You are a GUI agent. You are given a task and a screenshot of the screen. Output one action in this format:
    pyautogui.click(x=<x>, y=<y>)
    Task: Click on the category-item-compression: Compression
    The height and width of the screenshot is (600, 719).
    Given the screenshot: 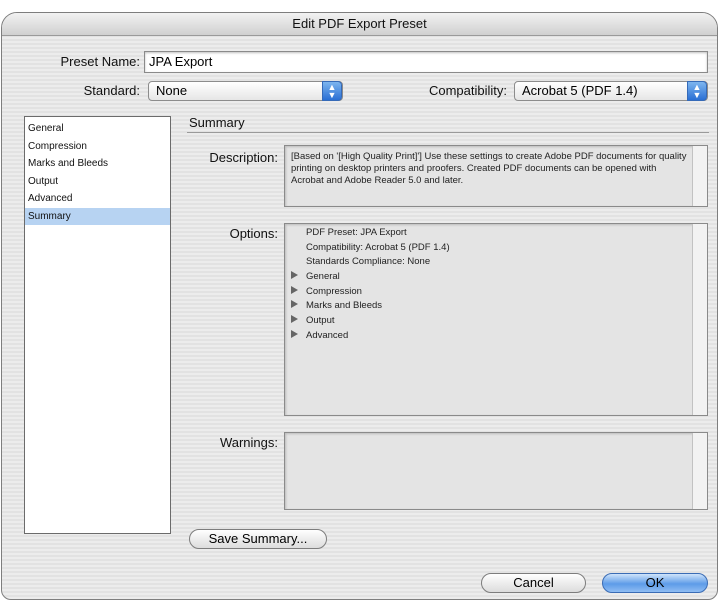 What is the action you would take?
    pyautogui.click(x=97, y=147)
    